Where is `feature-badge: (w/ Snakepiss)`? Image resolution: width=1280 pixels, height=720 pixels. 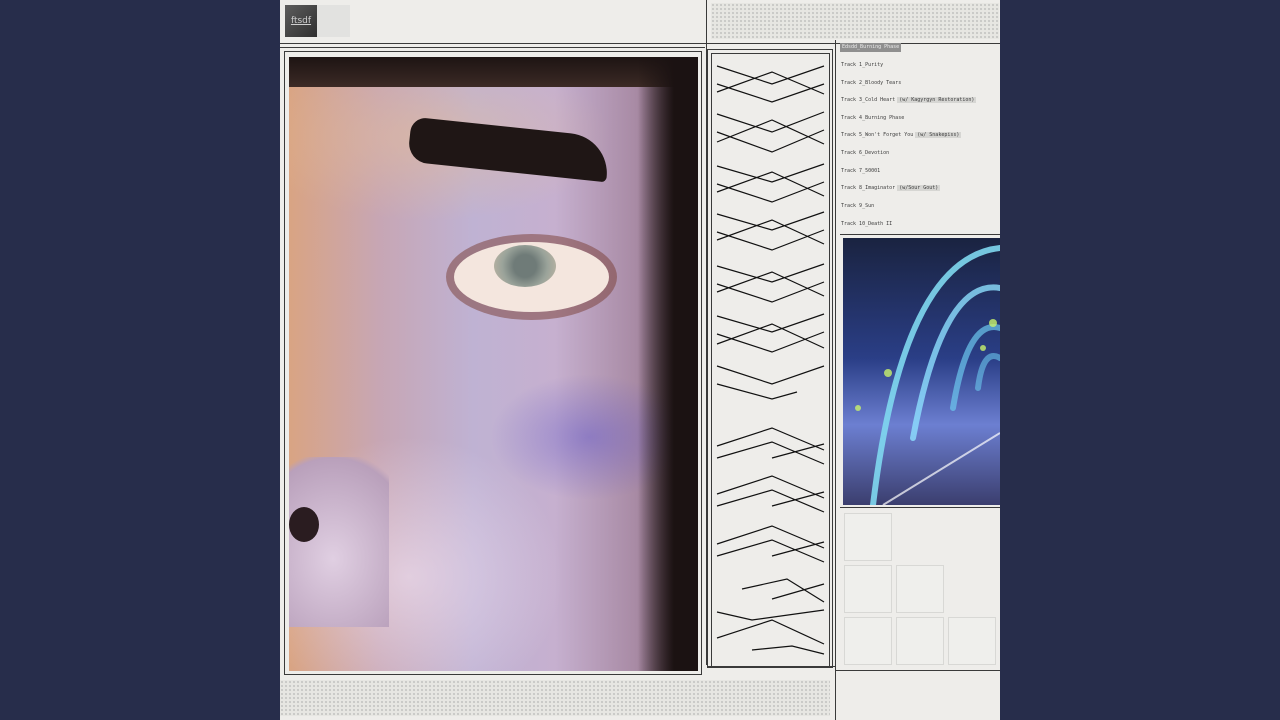 feature-badge: (w/ Snakepiss) is located at coordinates (938, 135).